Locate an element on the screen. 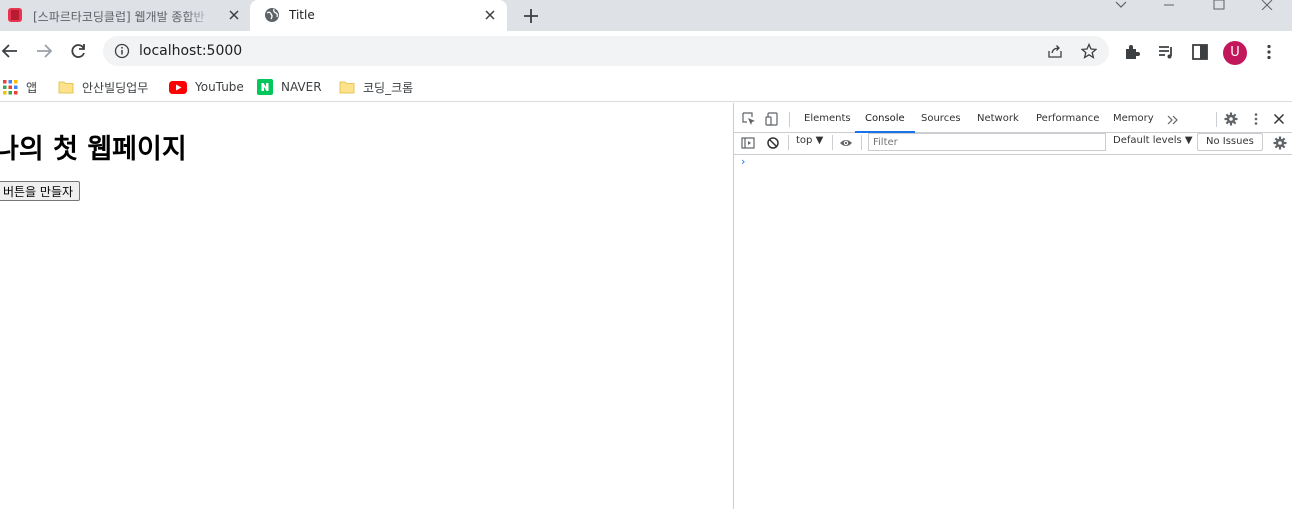 The height and width of the screenshot is (509, 1292). tab-label: [스파르타코딩클럽] 웹개발 종합반 is located at coordinates (119, 17).